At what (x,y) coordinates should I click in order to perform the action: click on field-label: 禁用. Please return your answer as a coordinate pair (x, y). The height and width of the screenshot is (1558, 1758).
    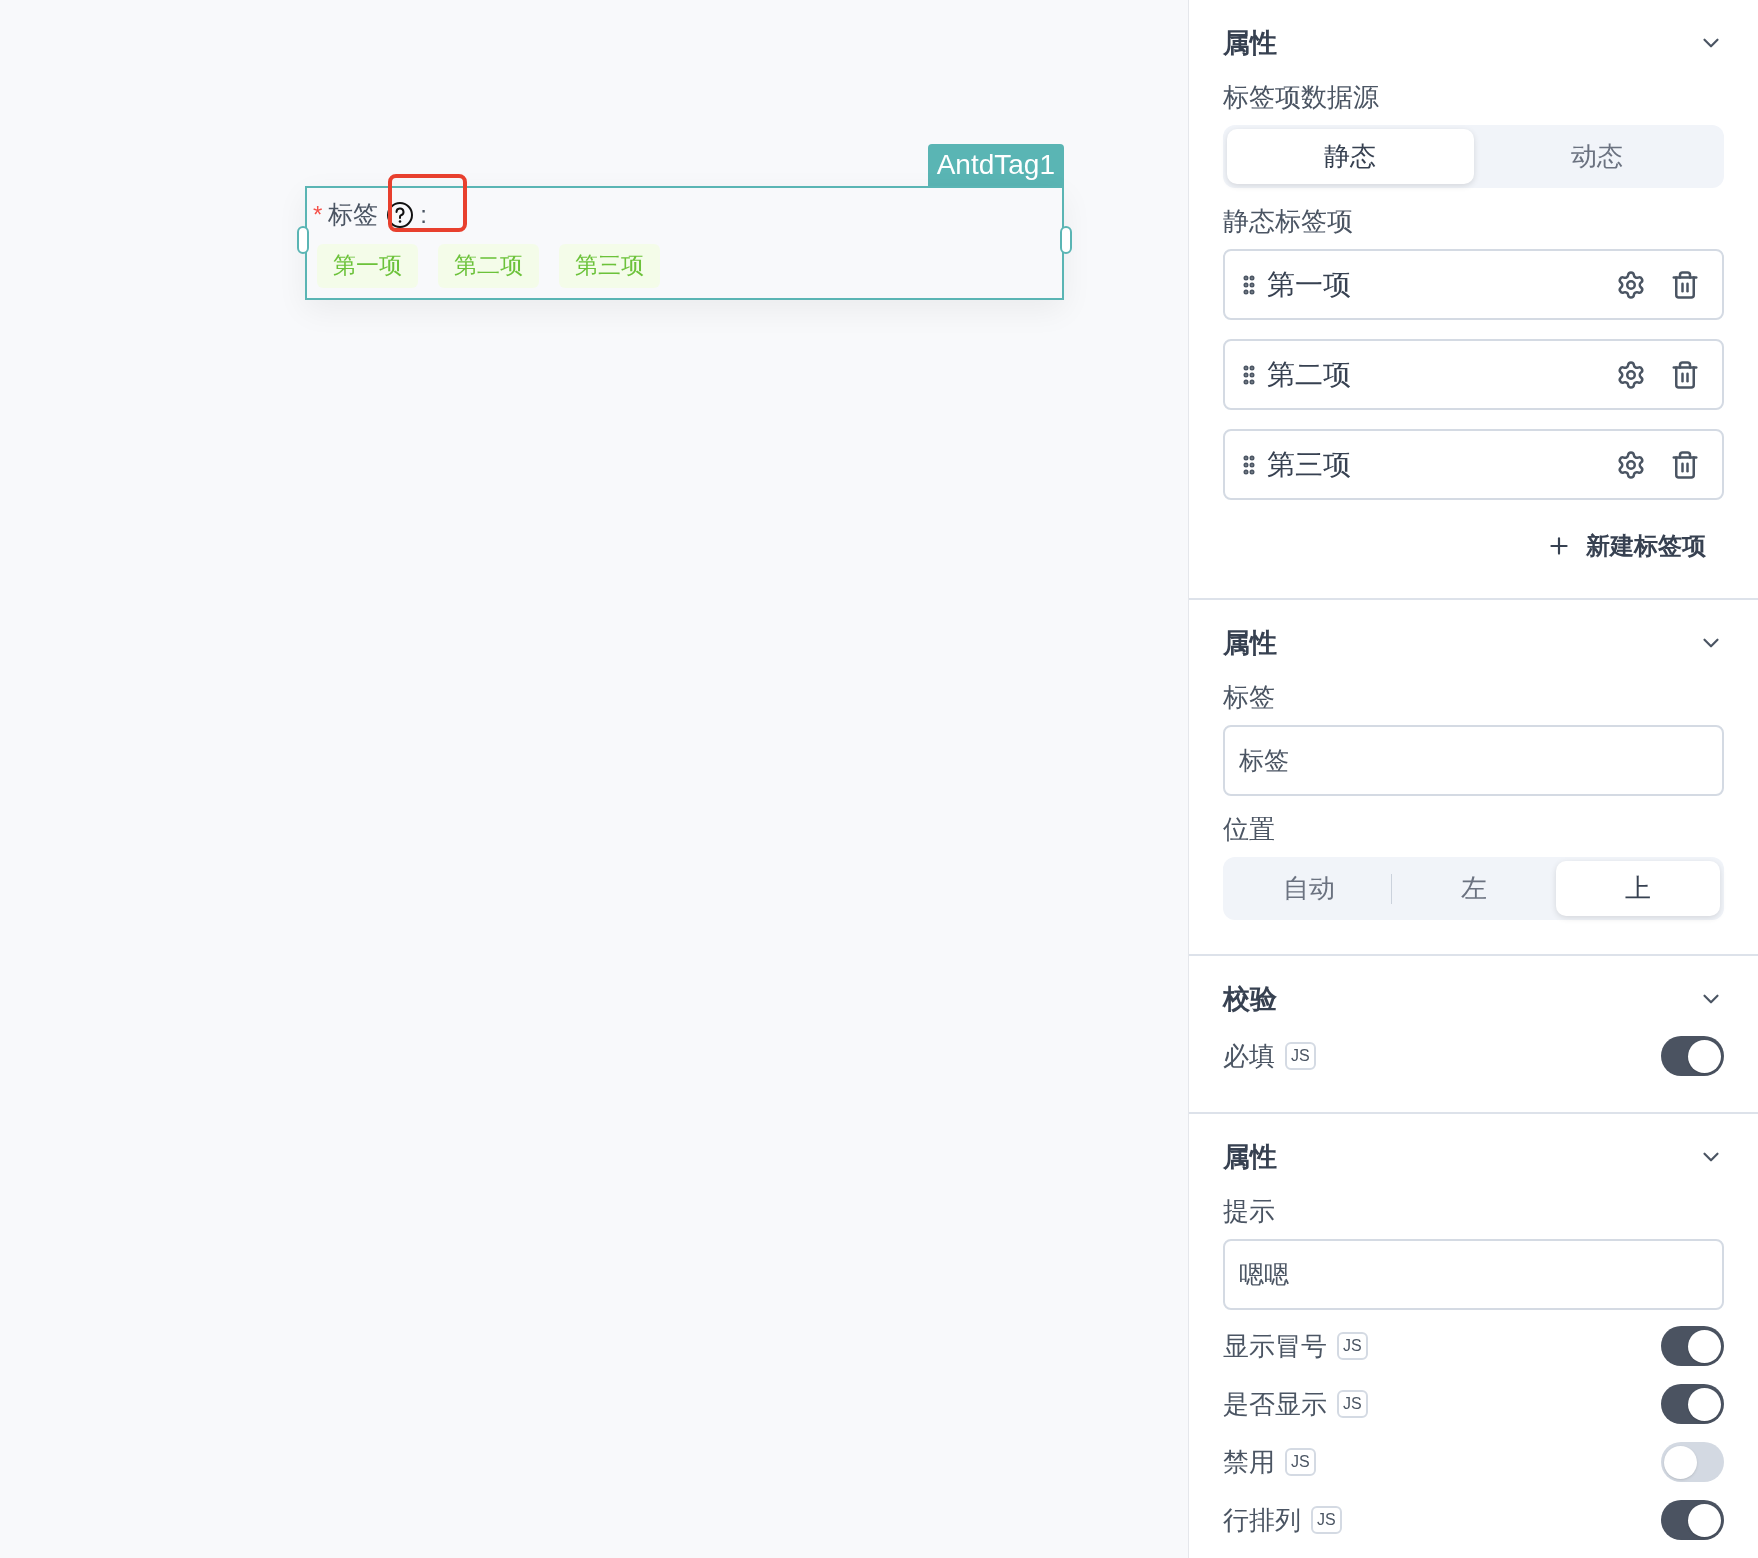
    Looking at the image, I should click on (1249, 1462).